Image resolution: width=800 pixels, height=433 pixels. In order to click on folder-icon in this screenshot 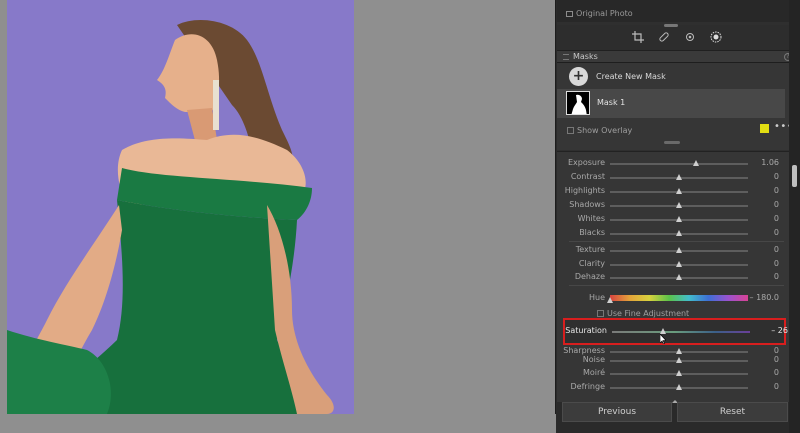, I will do `click(569, 14)`.